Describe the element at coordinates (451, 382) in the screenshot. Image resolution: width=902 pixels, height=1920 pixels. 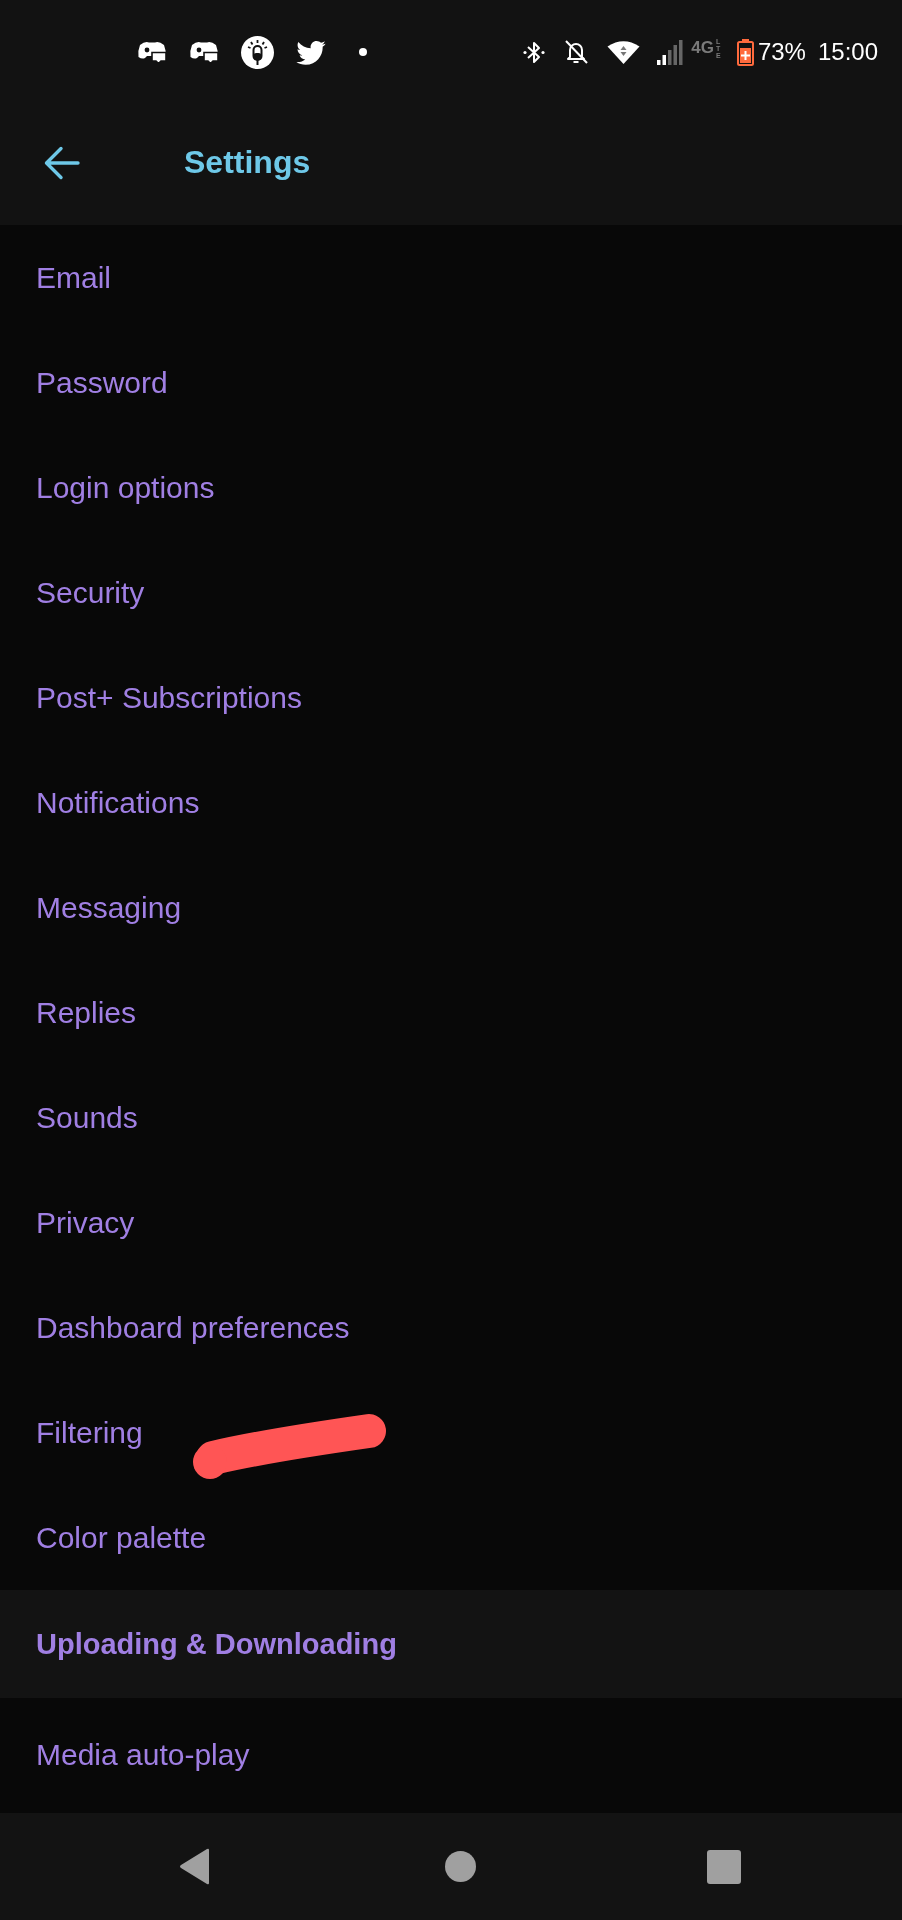
I see `settings-item: Password` at that location.